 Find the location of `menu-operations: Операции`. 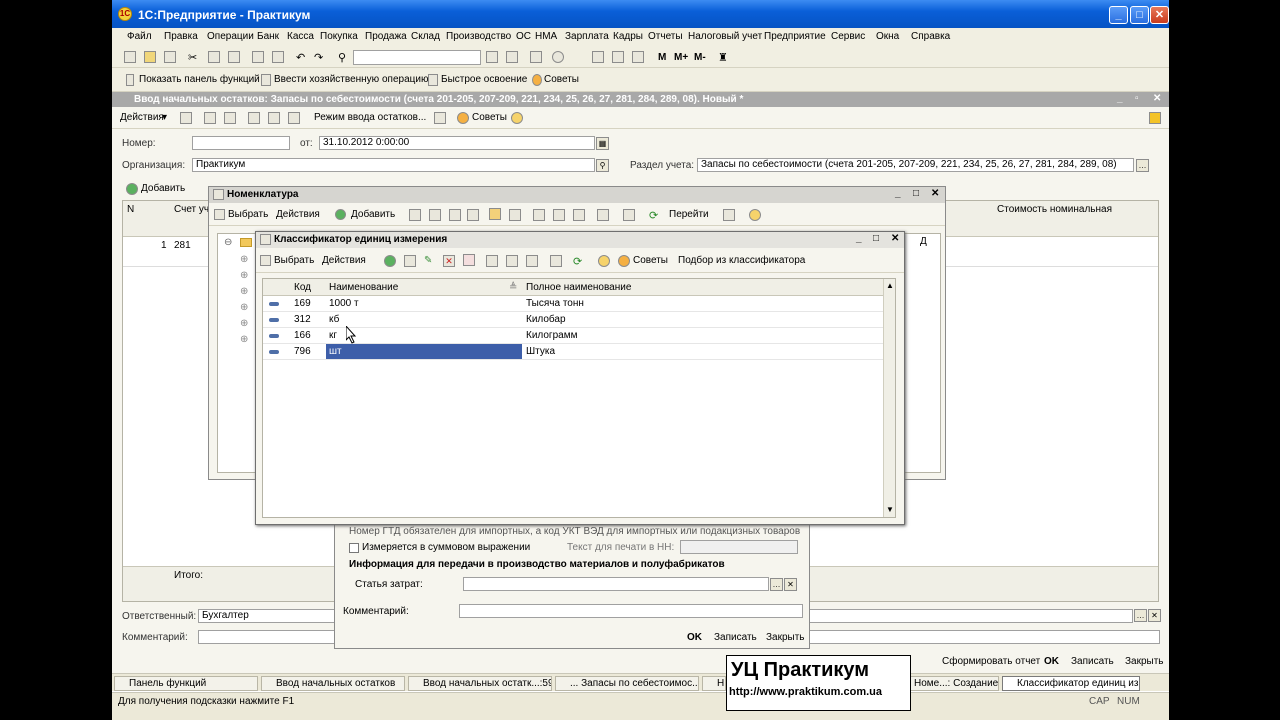

menu-operations: Операции is located at coordinates (230, 36).